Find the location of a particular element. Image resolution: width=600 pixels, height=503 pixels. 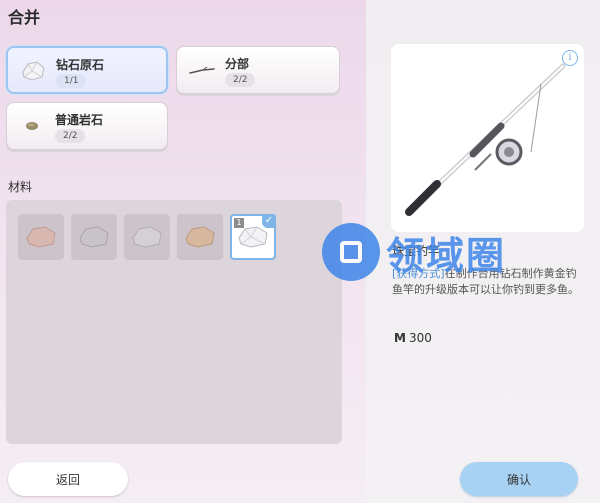

recipe-card-common-rock: 普通岩石 2/2 is located at coordinates (87, 126).